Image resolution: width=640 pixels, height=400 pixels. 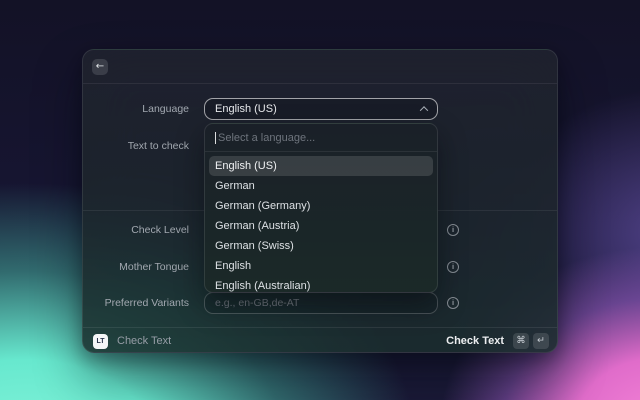 I want to click on return-key-icon: ↵, so click(x=541, y=341).